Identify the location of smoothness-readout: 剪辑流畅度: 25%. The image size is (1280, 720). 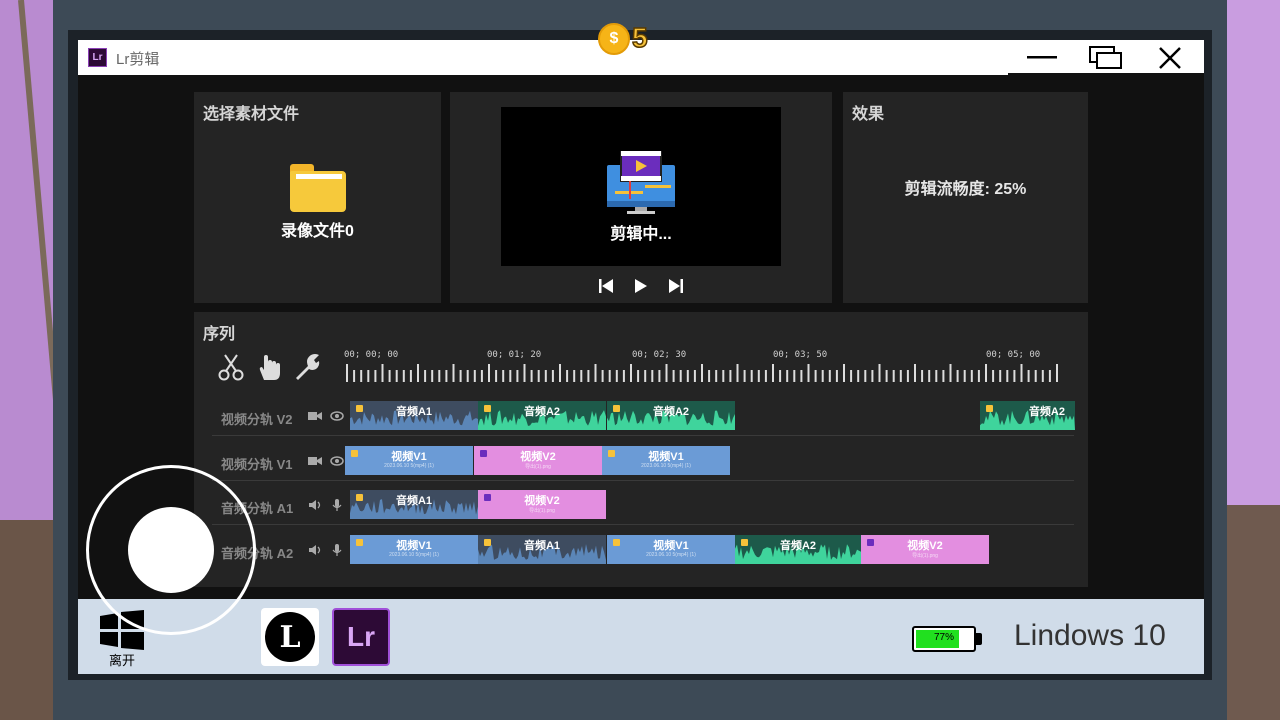
(965, 189).